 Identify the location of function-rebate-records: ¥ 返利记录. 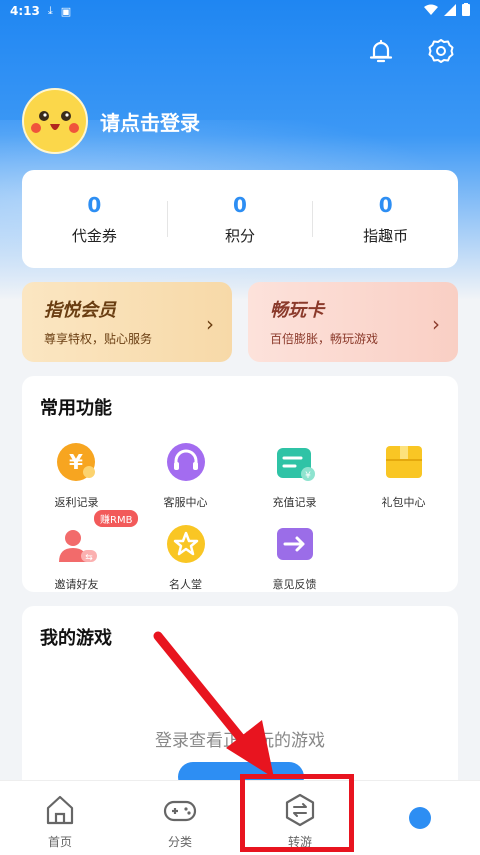
(76, 474).